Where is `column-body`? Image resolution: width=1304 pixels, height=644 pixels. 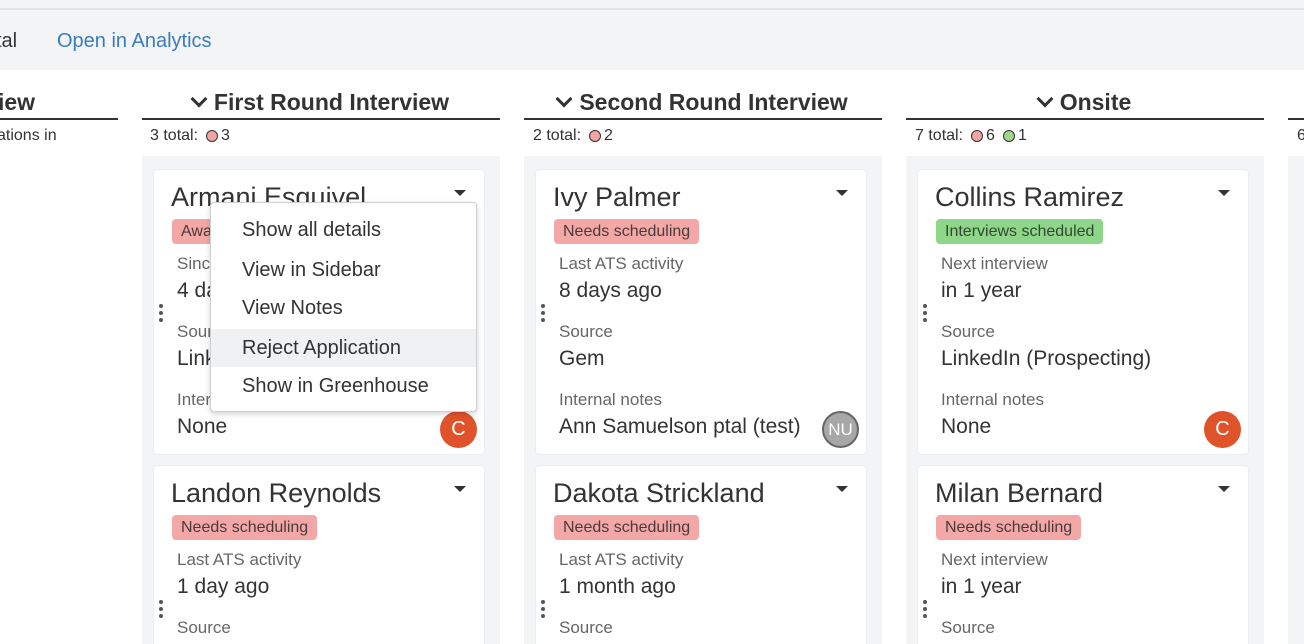
column-body is located at coordinates (1296, 400).